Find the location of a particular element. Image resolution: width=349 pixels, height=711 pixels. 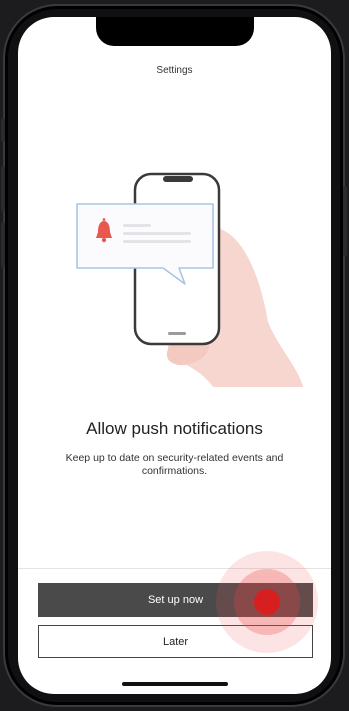

home-indicator is located at coordinates (175, 684).